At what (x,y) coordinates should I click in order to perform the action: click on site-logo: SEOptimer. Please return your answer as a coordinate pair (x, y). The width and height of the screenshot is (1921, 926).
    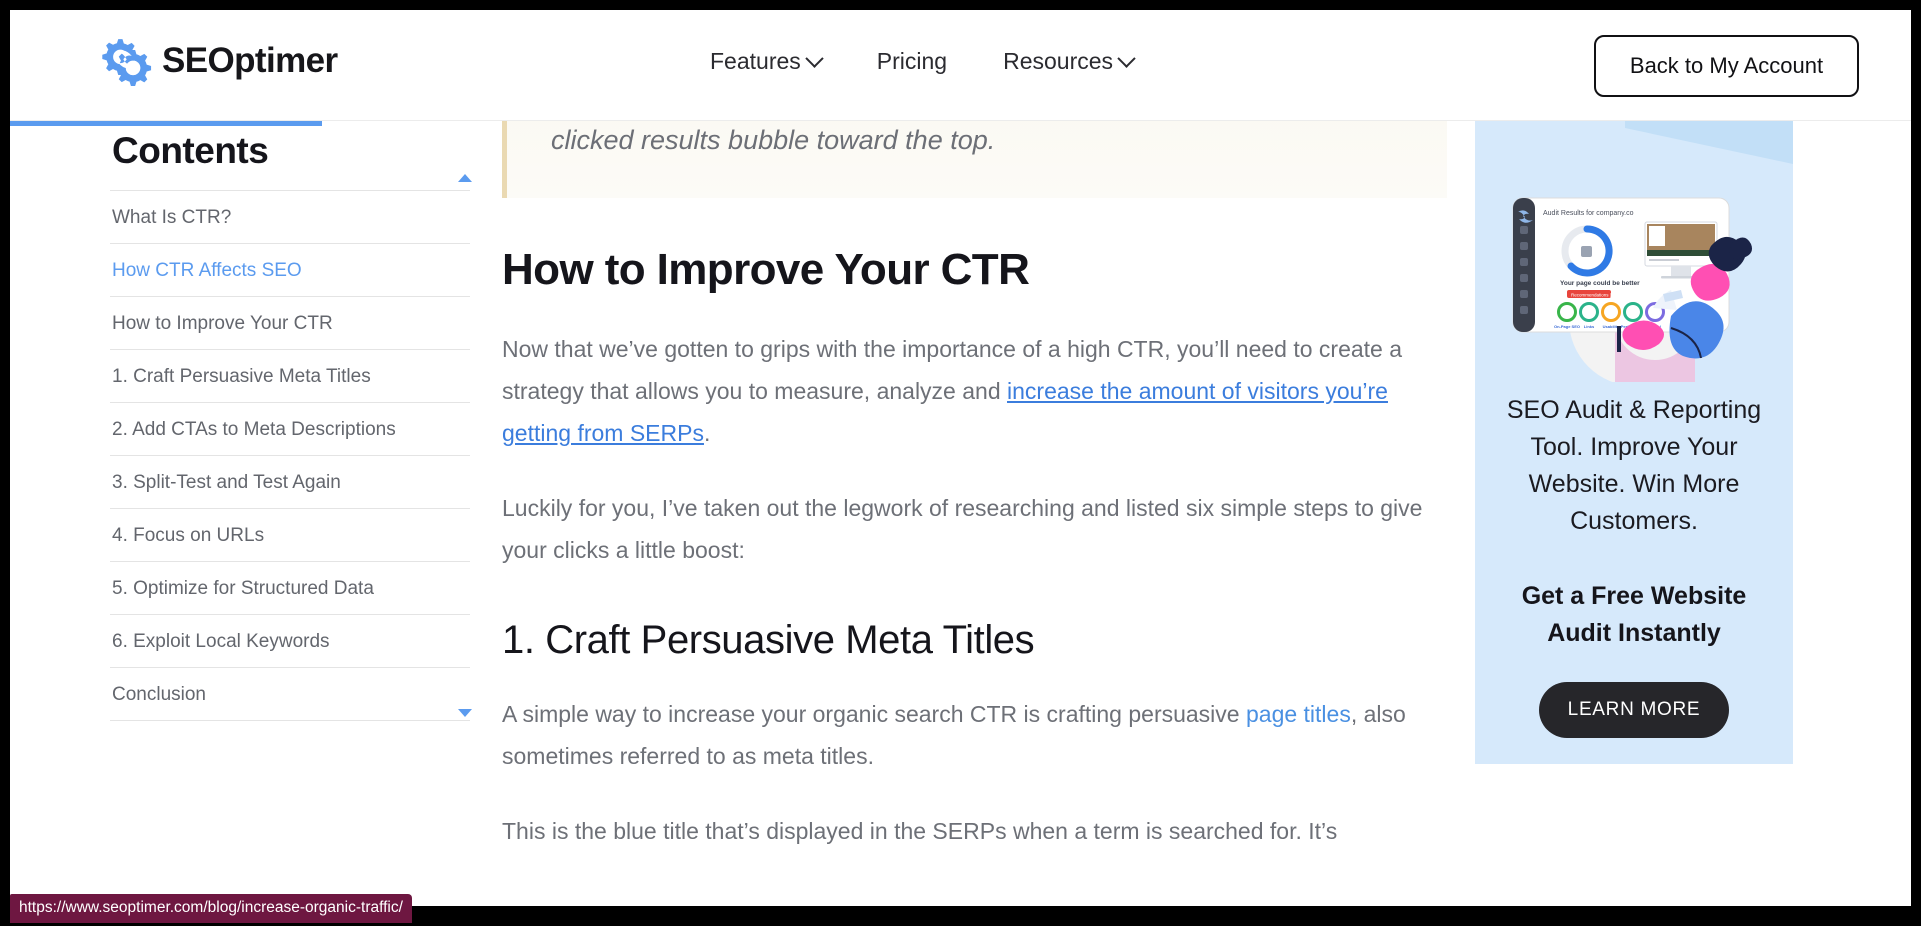
    Looking at the image, I should click on (218, 61).